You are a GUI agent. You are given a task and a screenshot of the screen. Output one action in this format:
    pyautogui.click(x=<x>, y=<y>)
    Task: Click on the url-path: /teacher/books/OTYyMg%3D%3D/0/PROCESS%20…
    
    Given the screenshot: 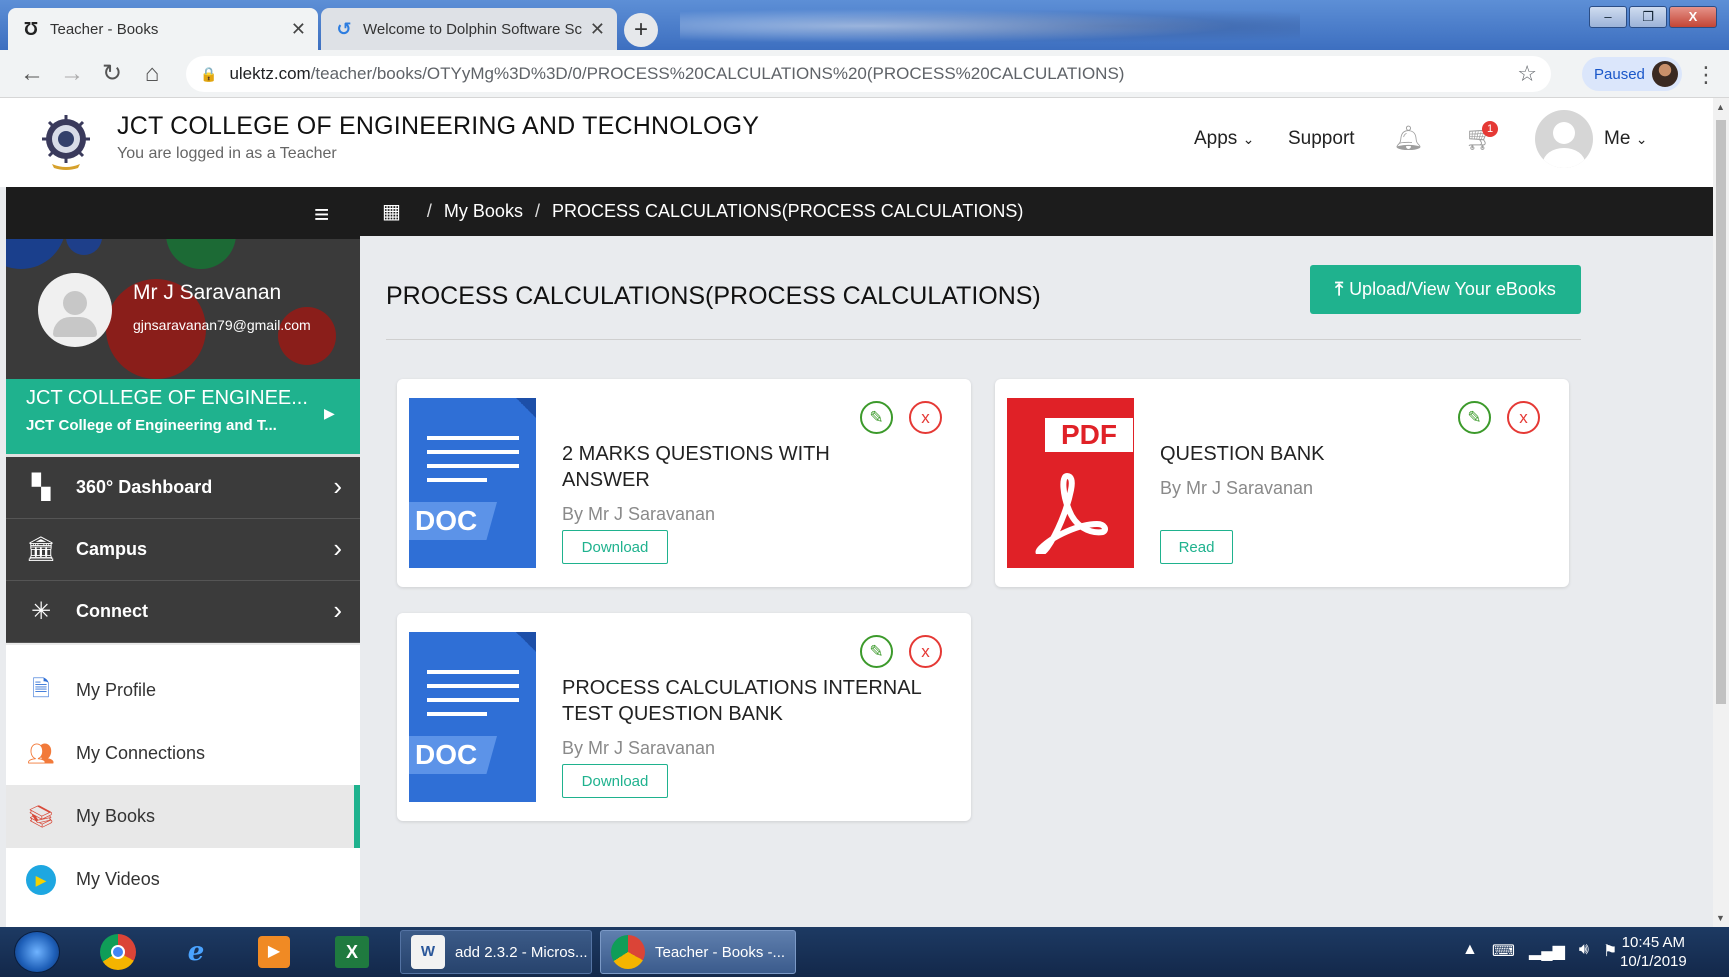 What is the action you would take?
    pyautogui.click(x=717, y=73)
    